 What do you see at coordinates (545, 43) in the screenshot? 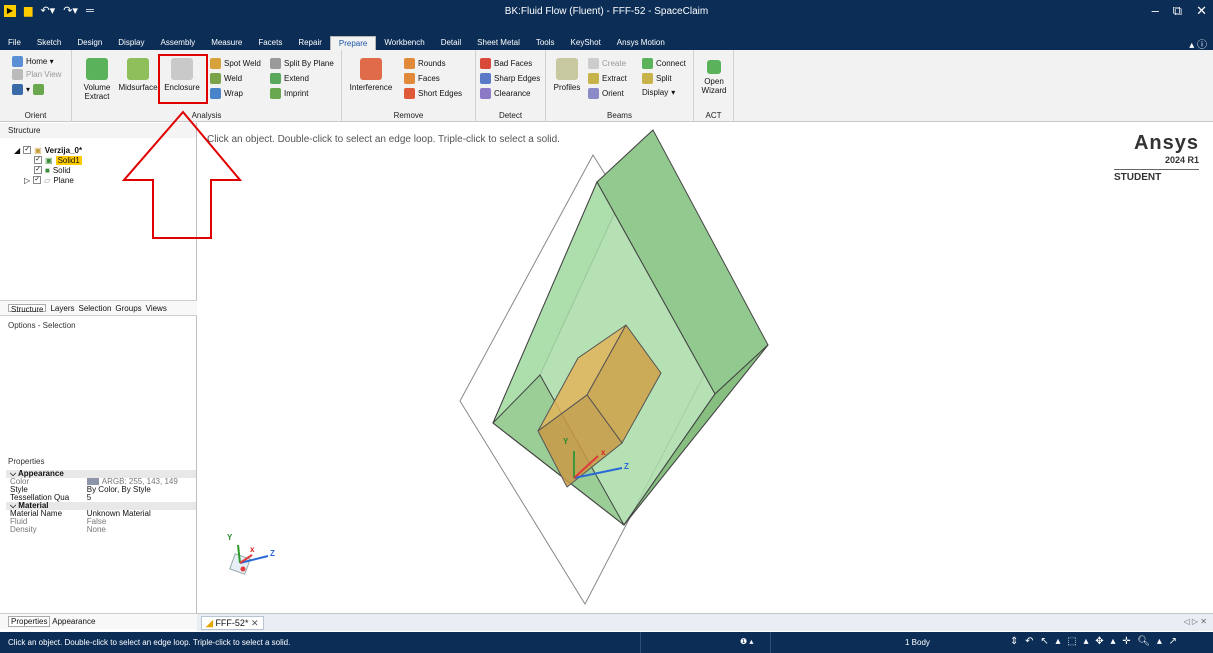
I see `tab-tools: Tools` at bounding box center [545, 43].